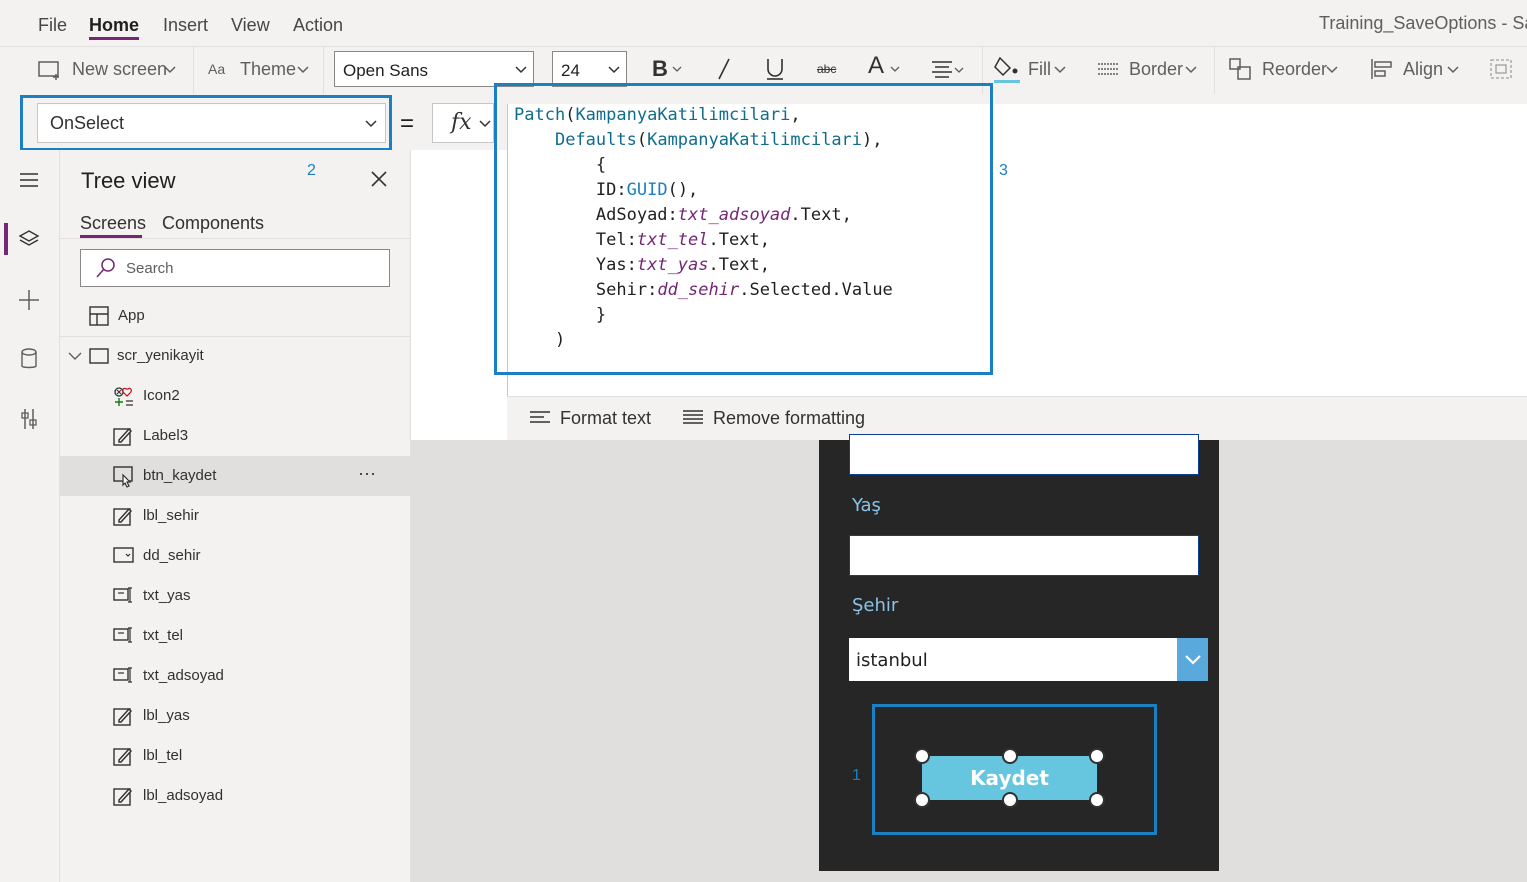 The image size is (1527, 882). Describe the element at coordinates (183, 795) in the screenshot. I see `tree-item-label: lbl_adsoyad` at that location.